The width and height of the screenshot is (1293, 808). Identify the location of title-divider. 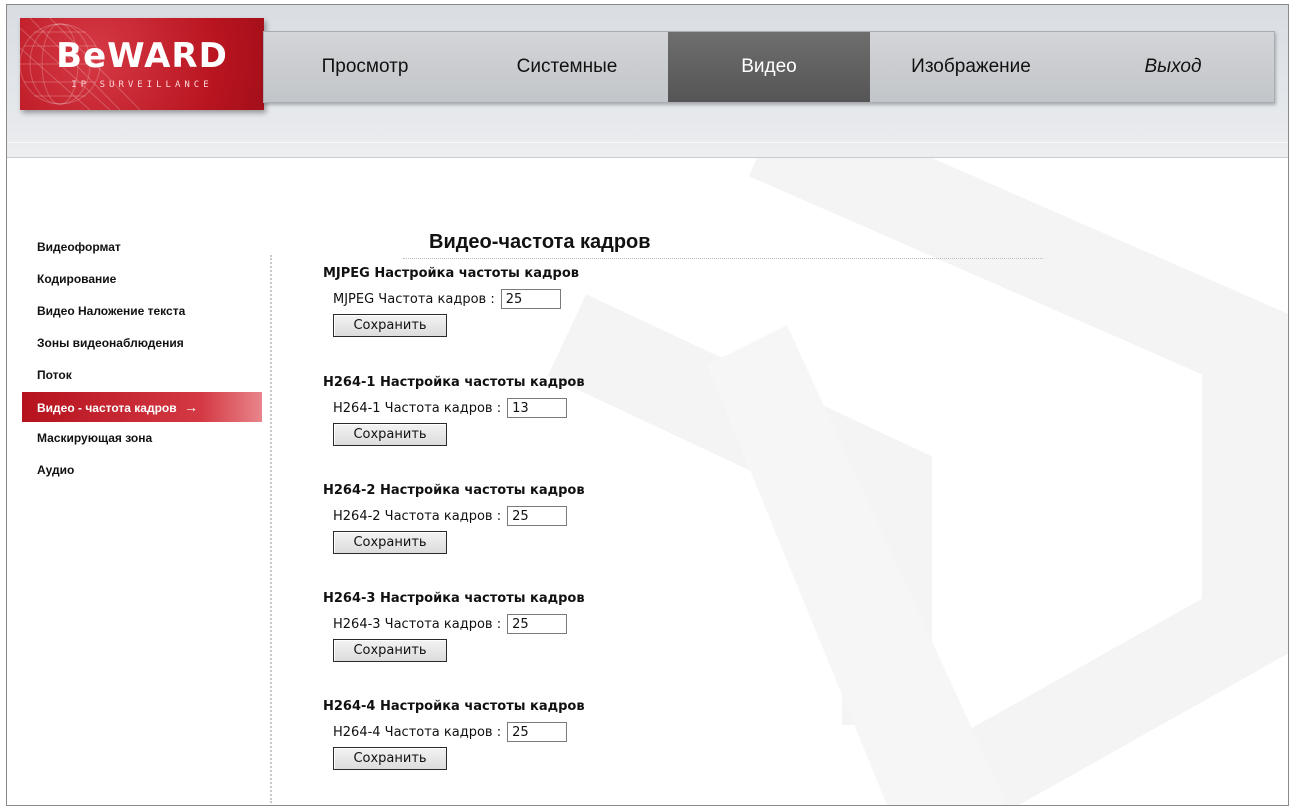
(723, 258).